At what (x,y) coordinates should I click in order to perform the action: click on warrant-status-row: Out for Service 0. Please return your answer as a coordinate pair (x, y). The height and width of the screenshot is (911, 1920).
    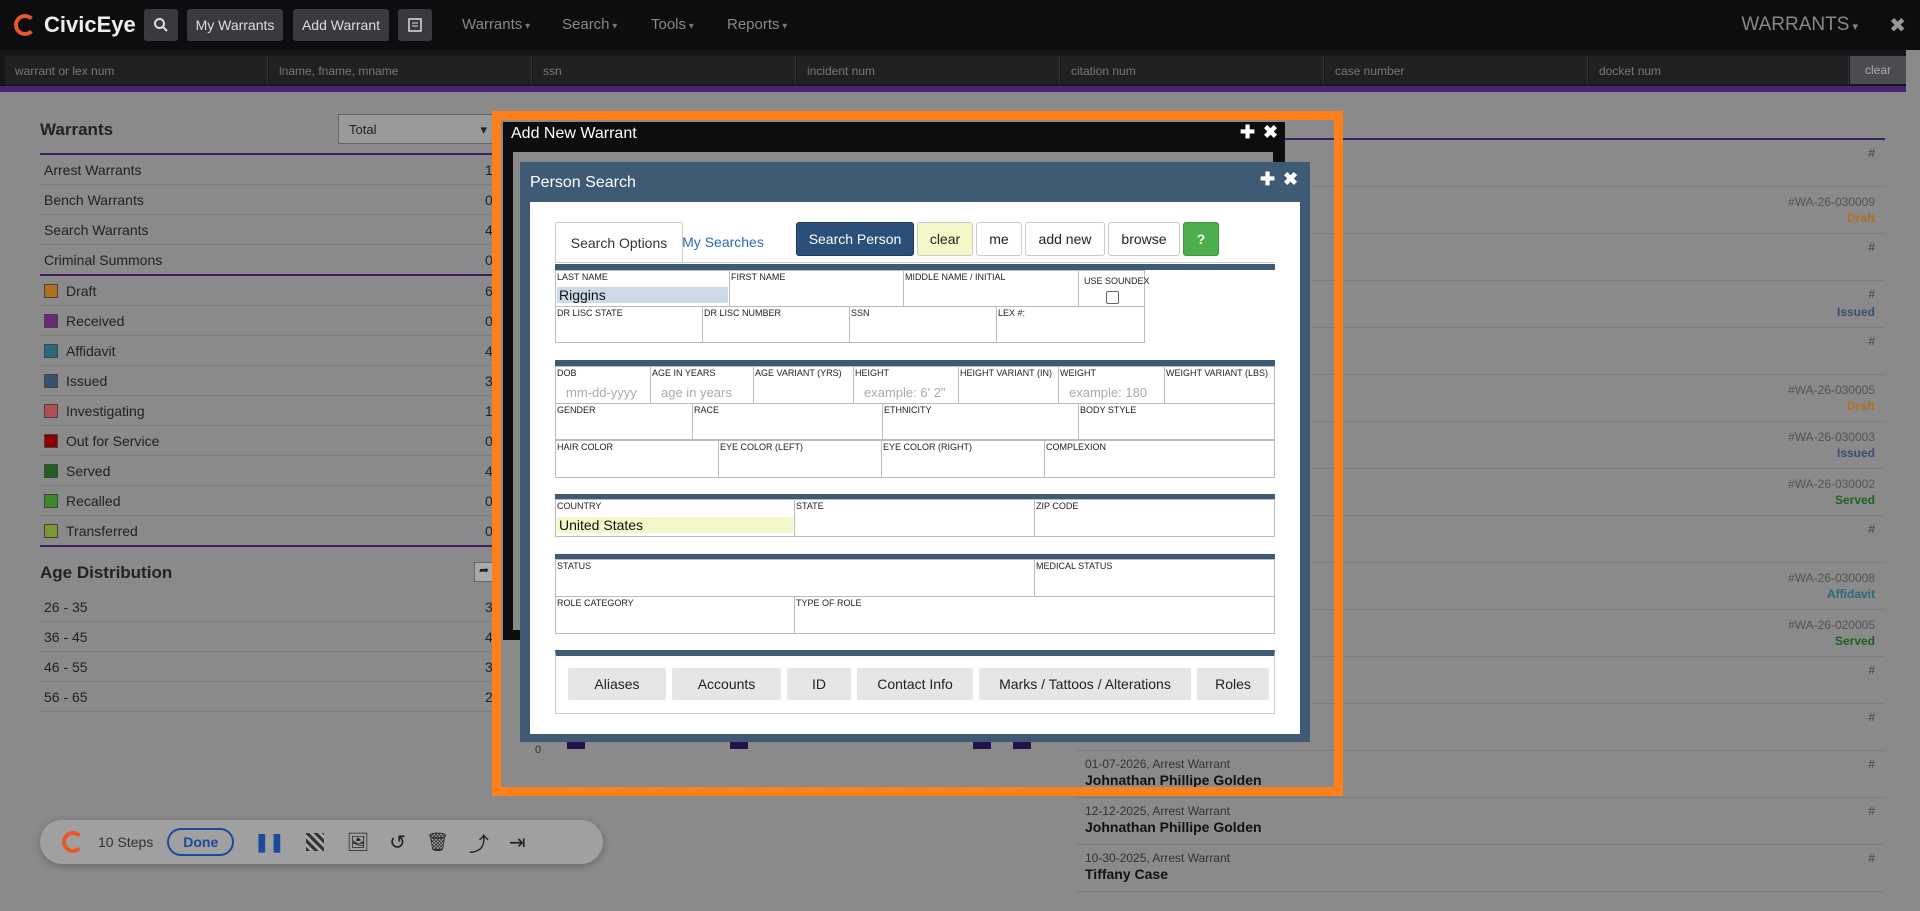
    Looking at the image, I should click on (267, 441).